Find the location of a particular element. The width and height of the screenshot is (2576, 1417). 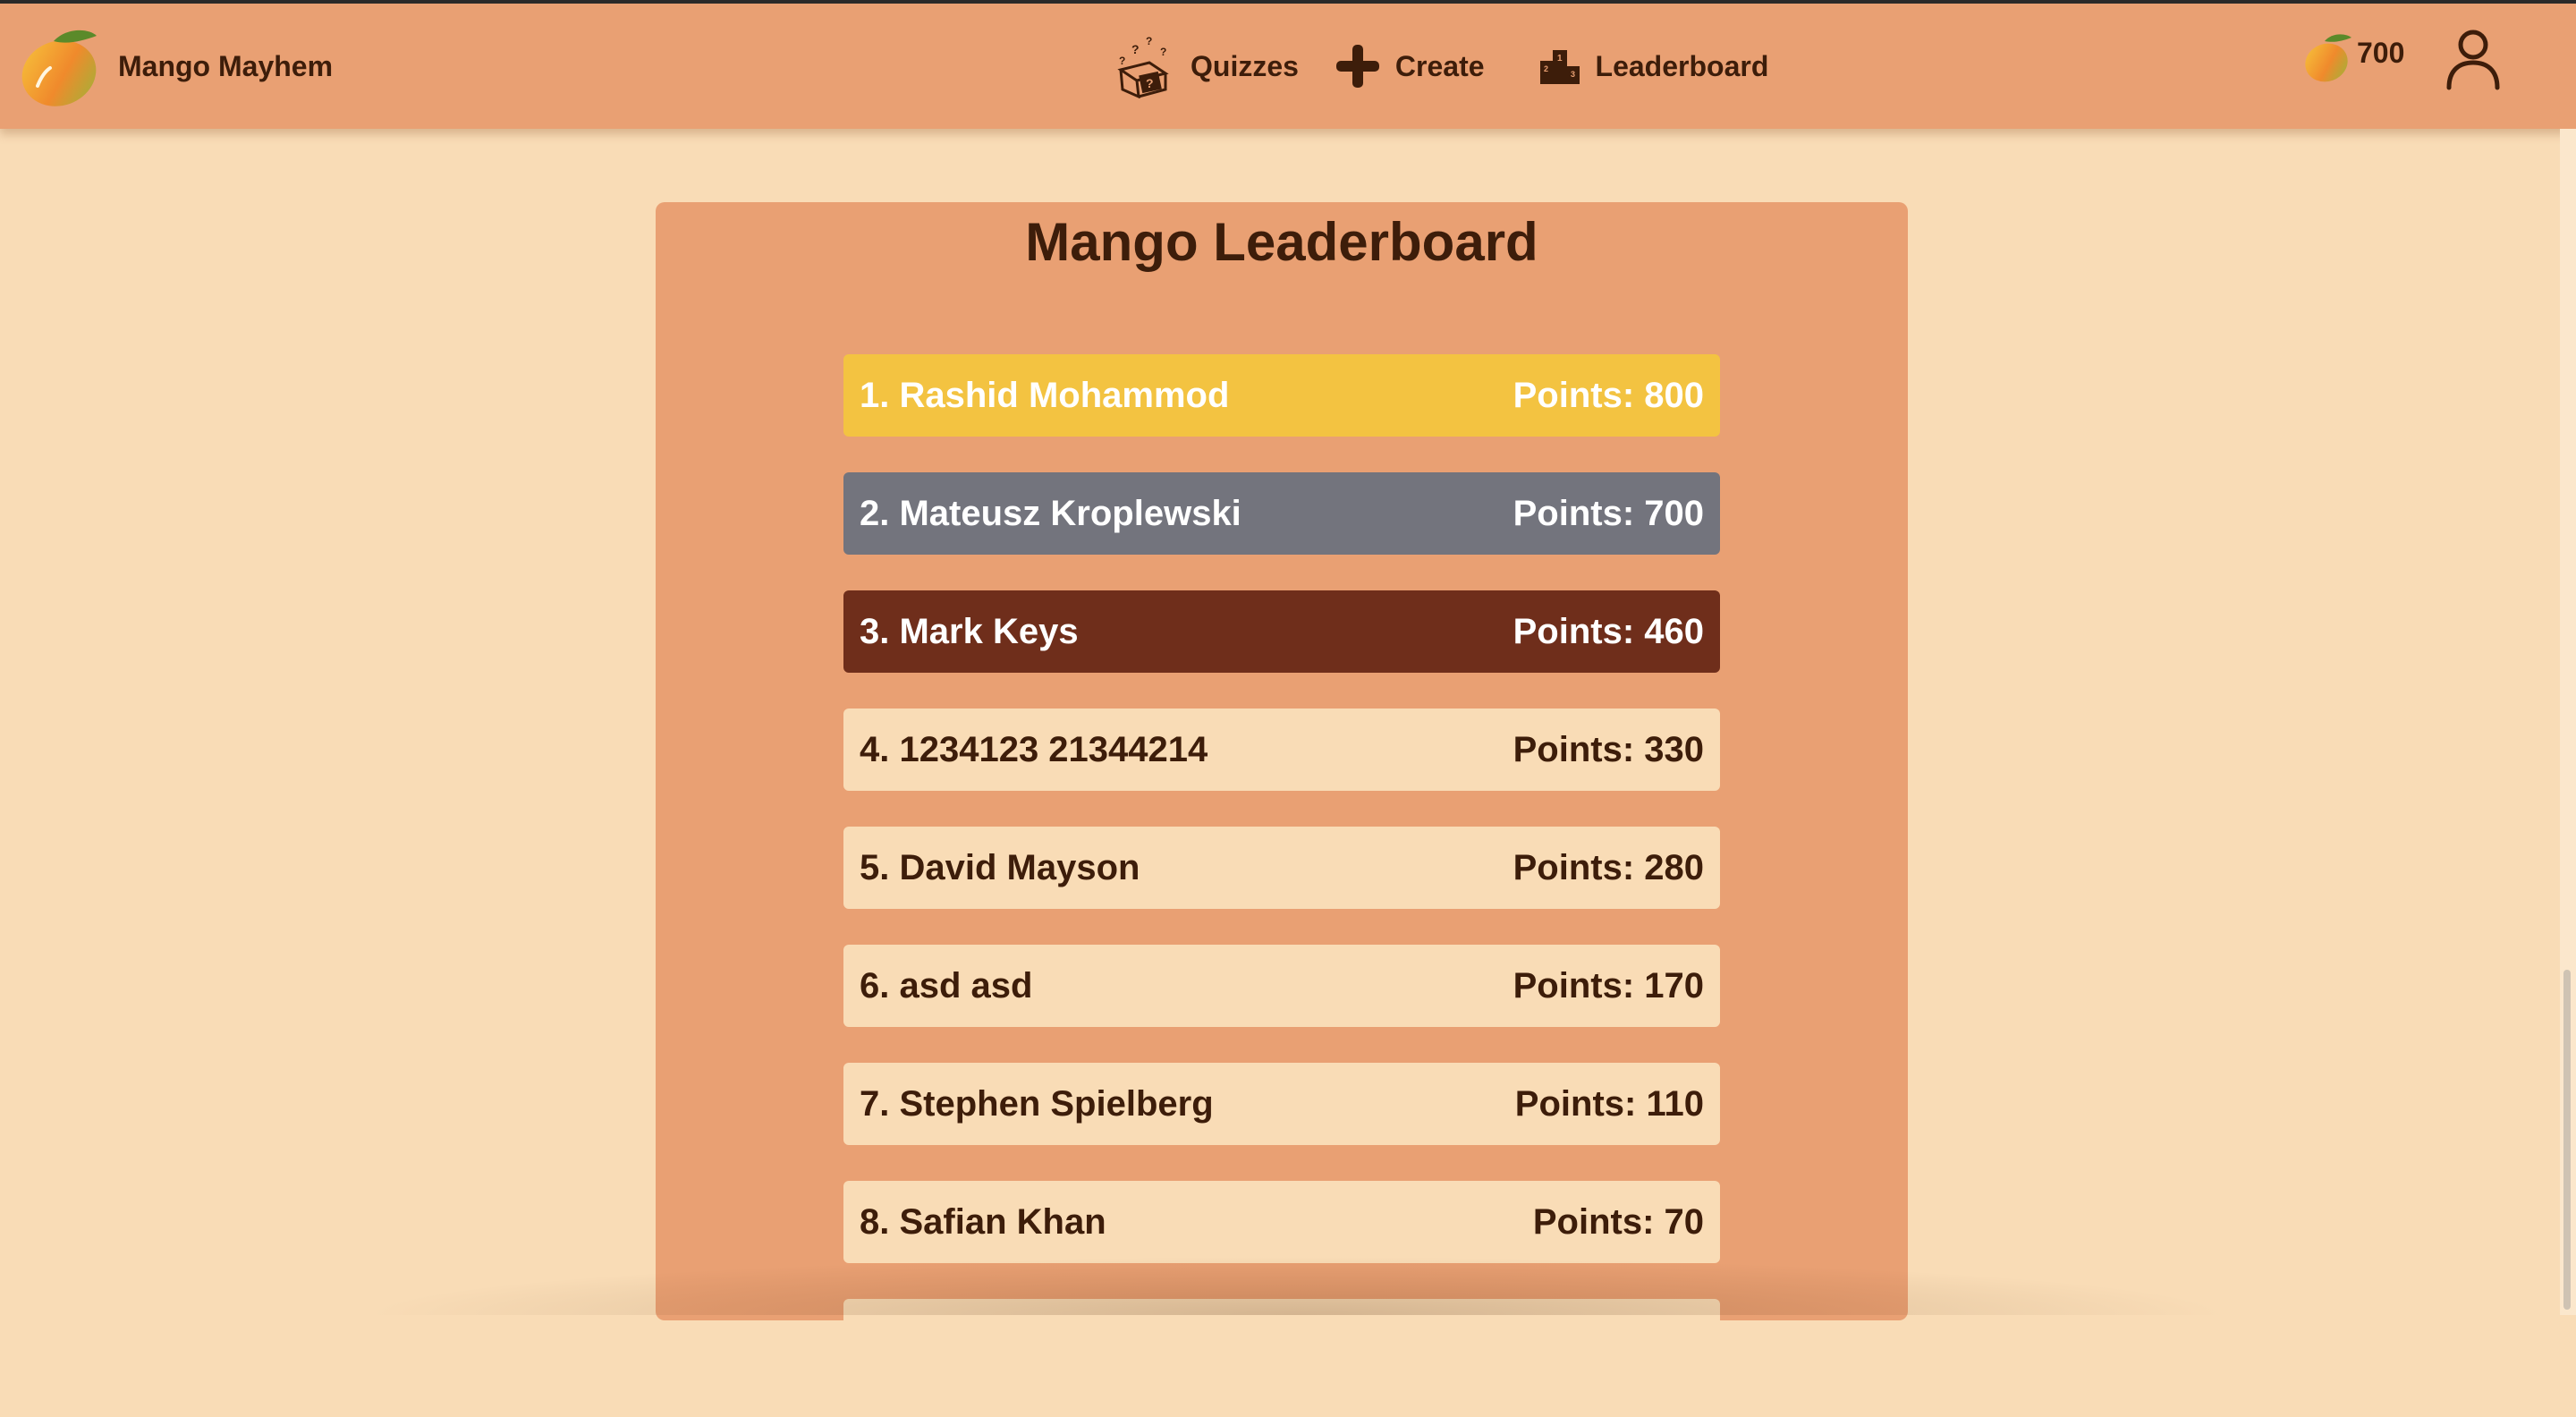

leaderboard-row: 7. Stephen Spielberg Points: 110 is located at coordinates (1281, 1104).